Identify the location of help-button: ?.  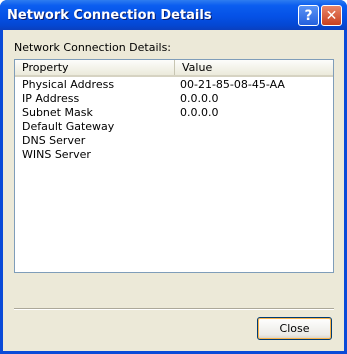
(308, 15).